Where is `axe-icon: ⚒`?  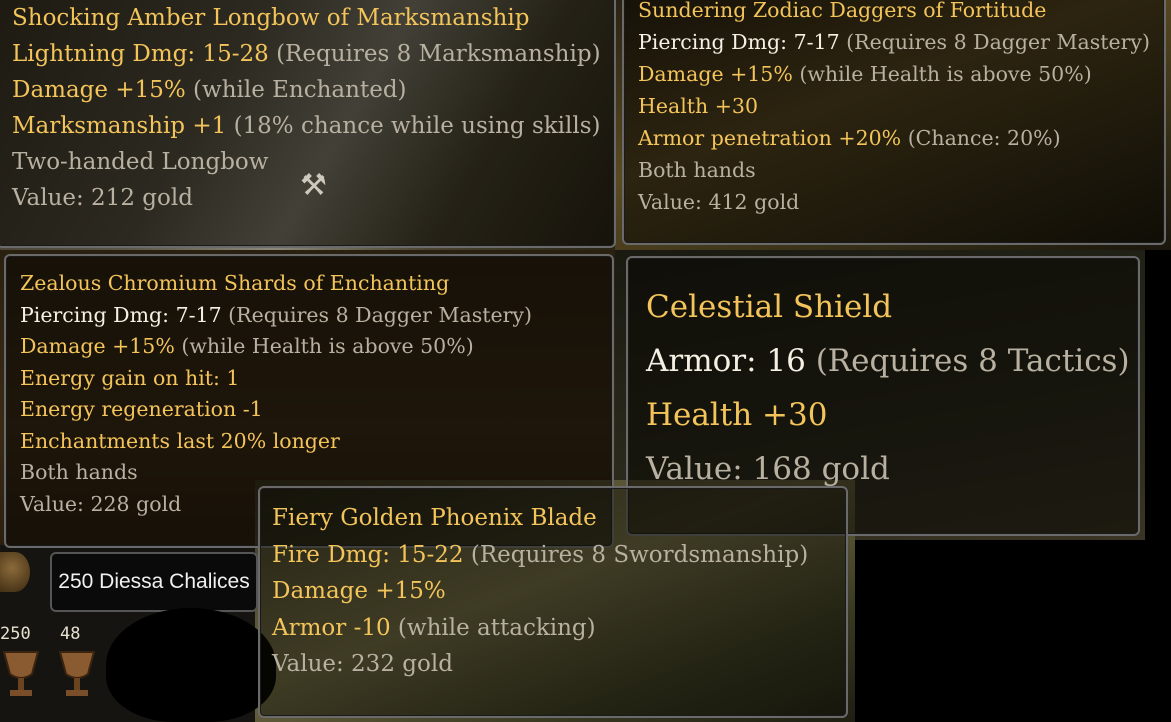
axe-icon: ⚒ is located at coordinates (313, 185).